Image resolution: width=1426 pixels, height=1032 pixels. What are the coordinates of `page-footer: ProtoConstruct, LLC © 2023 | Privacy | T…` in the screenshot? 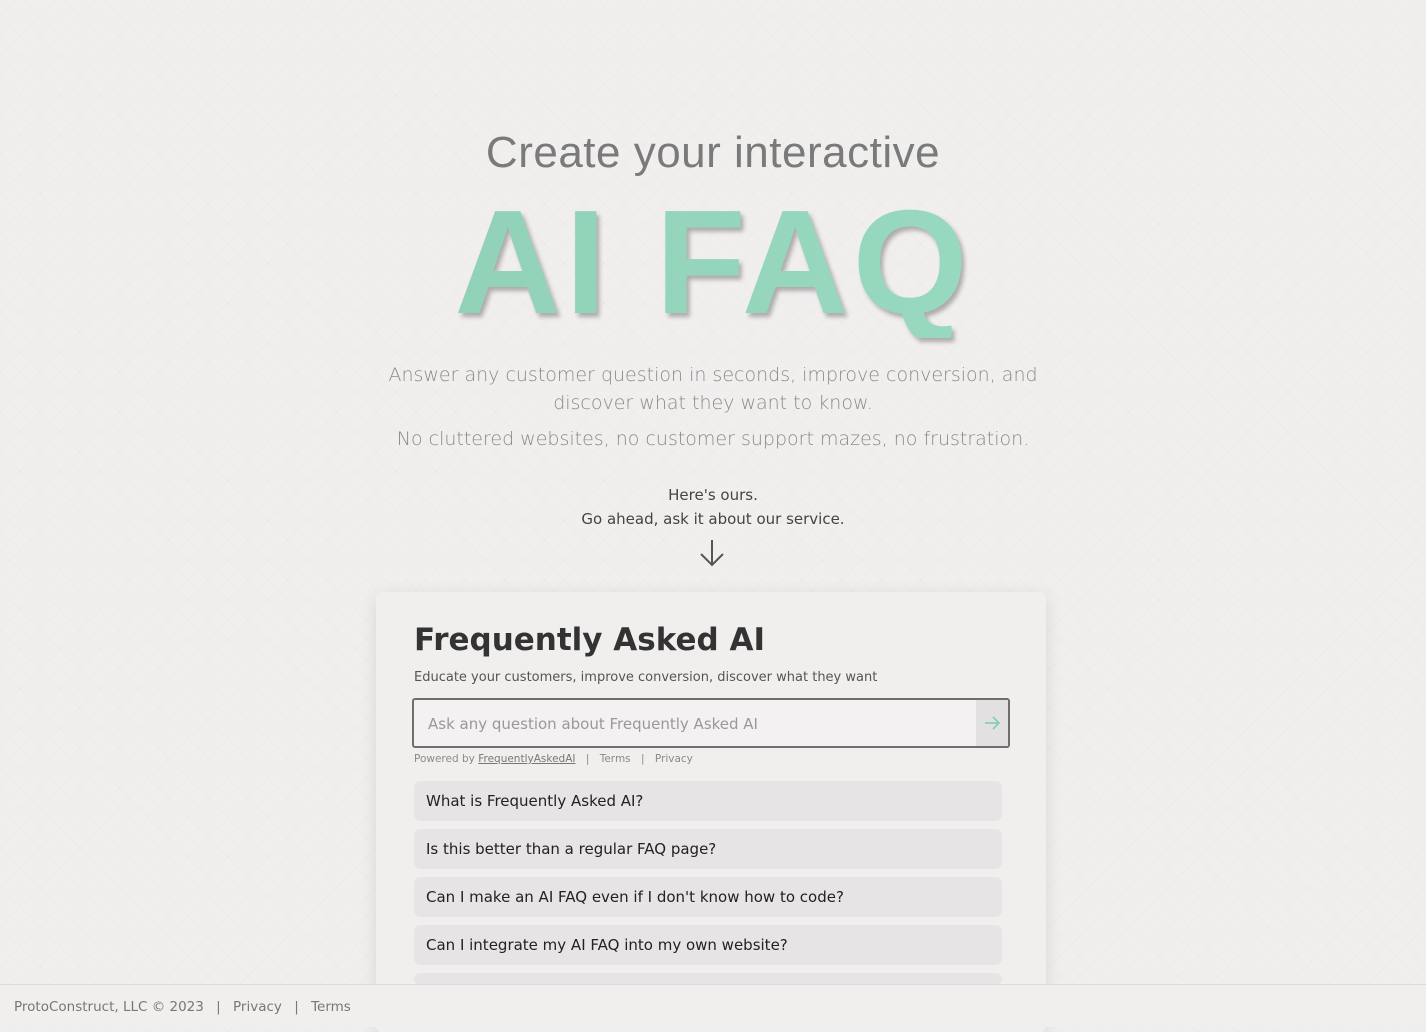 It's located at (713, 1005).